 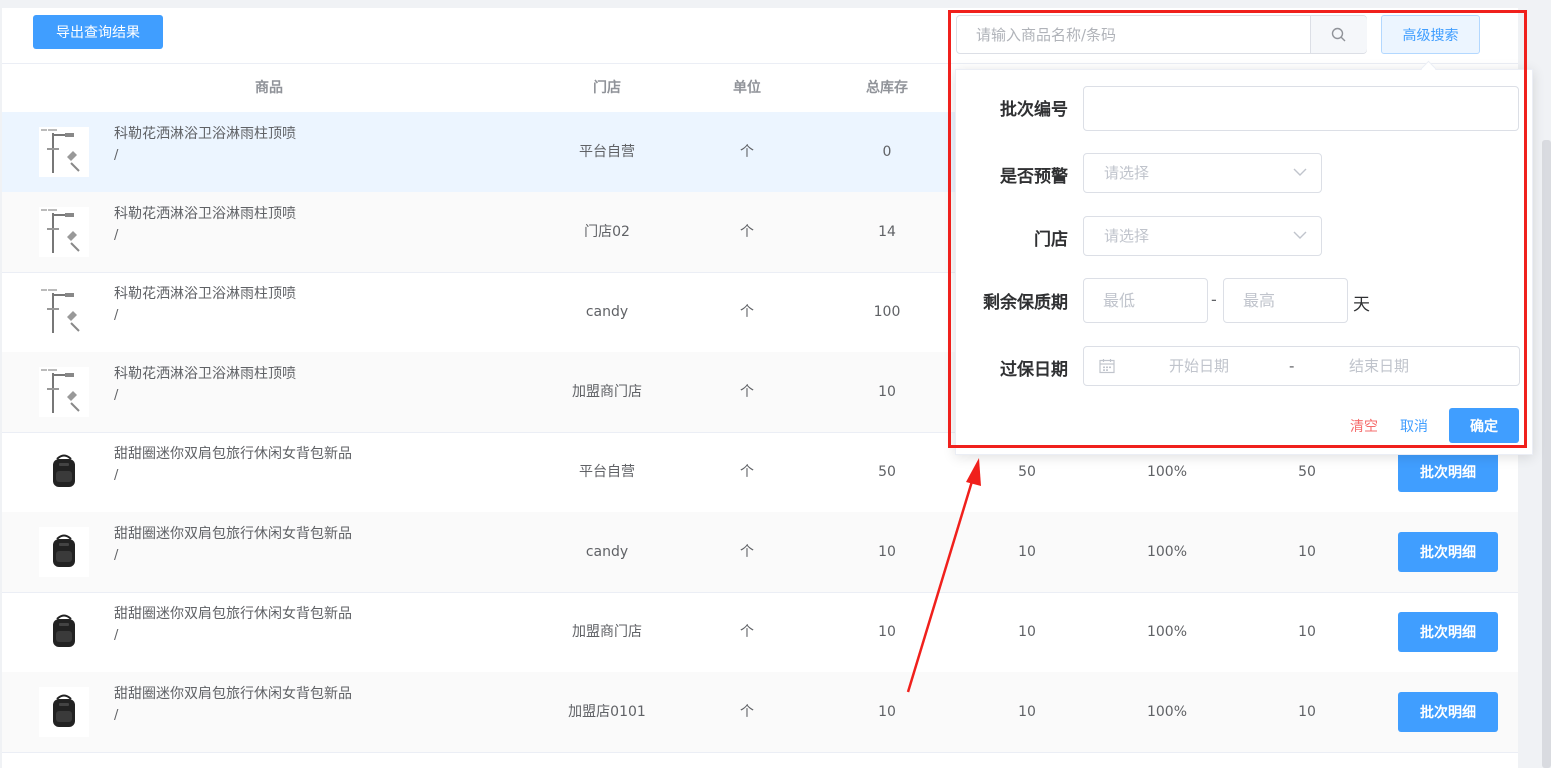 I want to click on header-product: 商品, so click(x=269, y=88).